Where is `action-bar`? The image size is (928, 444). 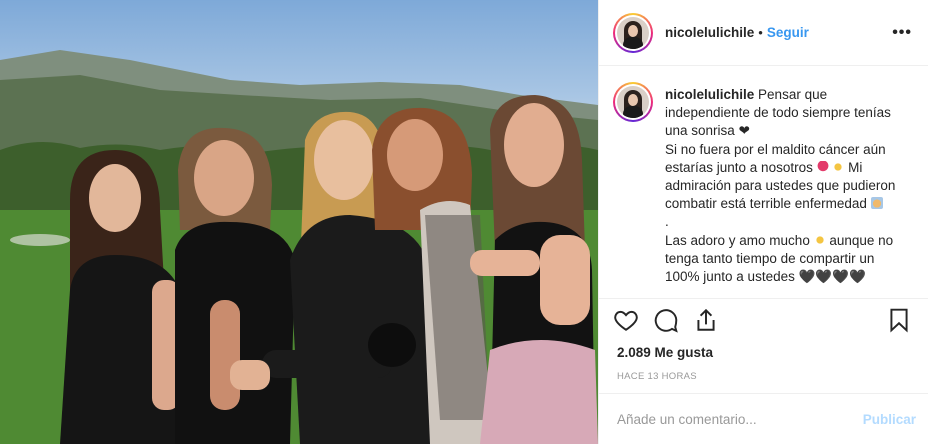
action-bar is located at coordinates (763, 319).